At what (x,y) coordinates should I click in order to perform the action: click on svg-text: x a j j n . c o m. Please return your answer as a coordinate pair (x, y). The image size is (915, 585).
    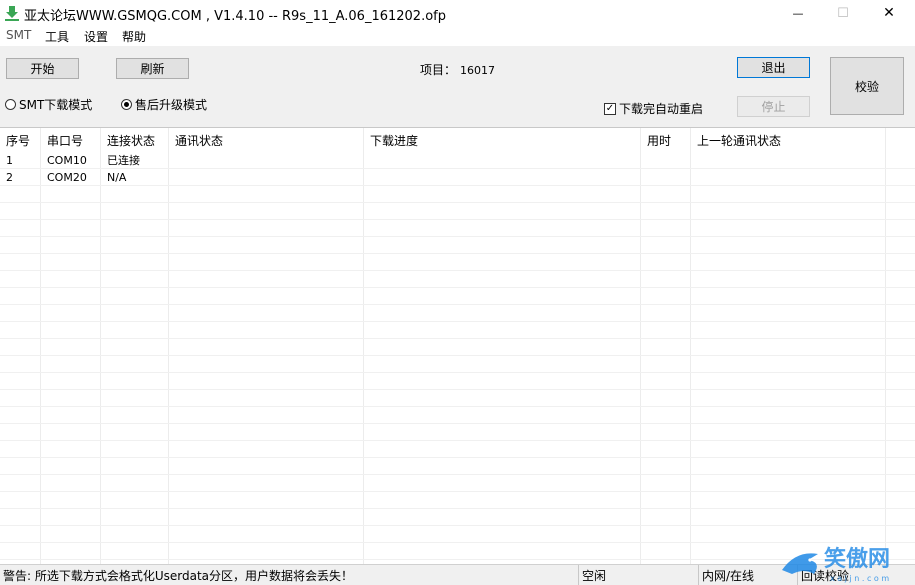
    Looking at the image, I should click on (859, 578).